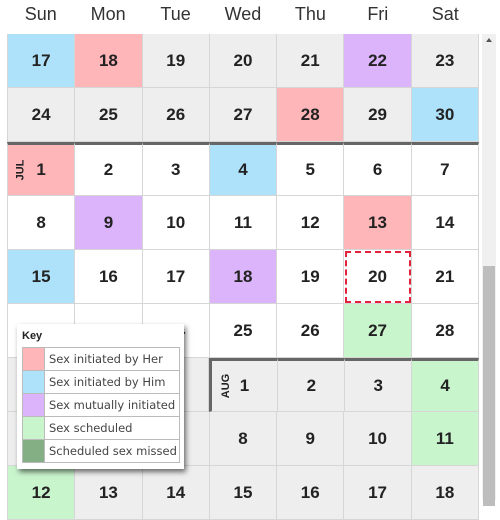 The height and width of the screenshot is (520, 500). I want to click on day-number: 16, so click(108, 276).